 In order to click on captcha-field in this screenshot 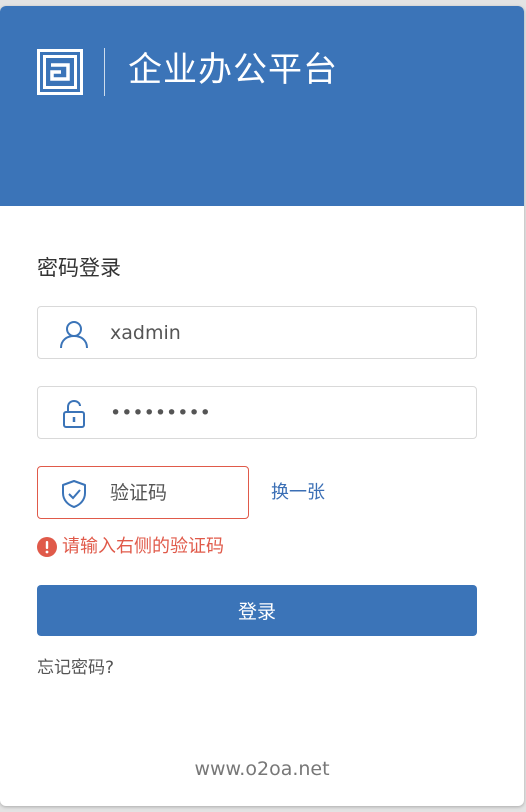, I will do `click(143, 492)`.